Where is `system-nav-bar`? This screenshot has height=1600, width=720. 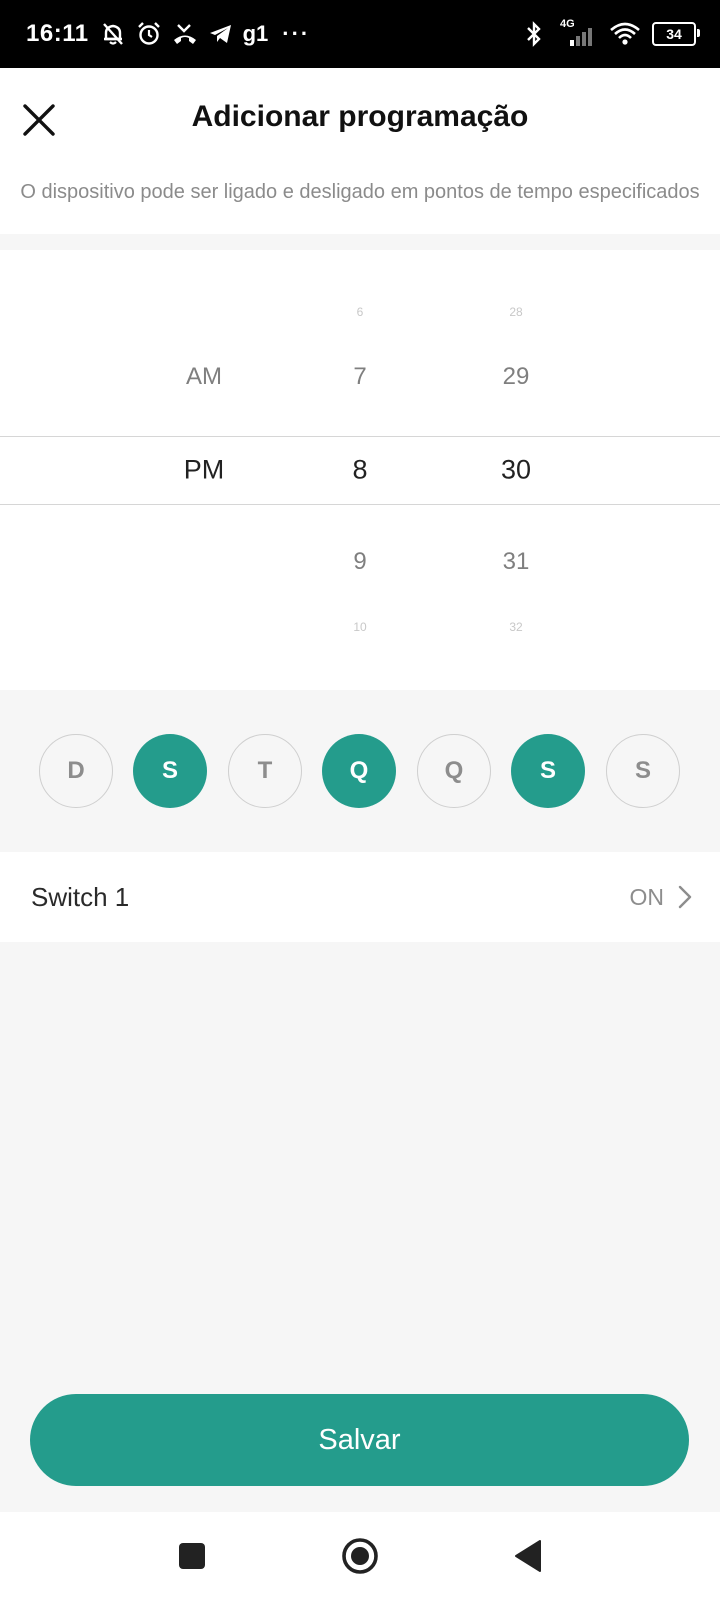 system-nav-bar is located at coordinates (360, 1556).